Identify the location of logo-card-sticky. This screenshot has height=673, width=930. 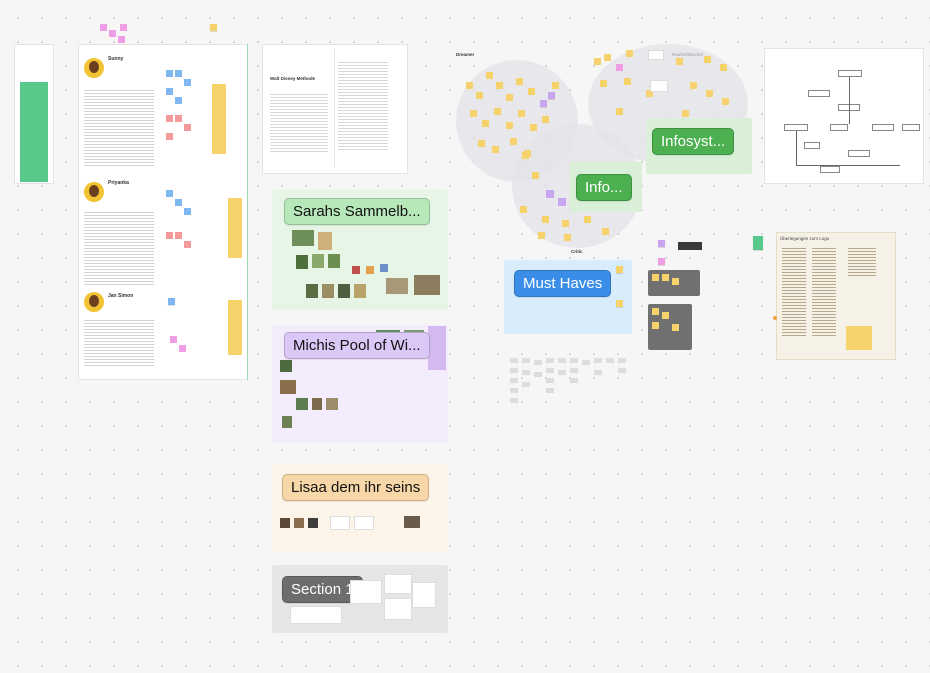
(859, 338).